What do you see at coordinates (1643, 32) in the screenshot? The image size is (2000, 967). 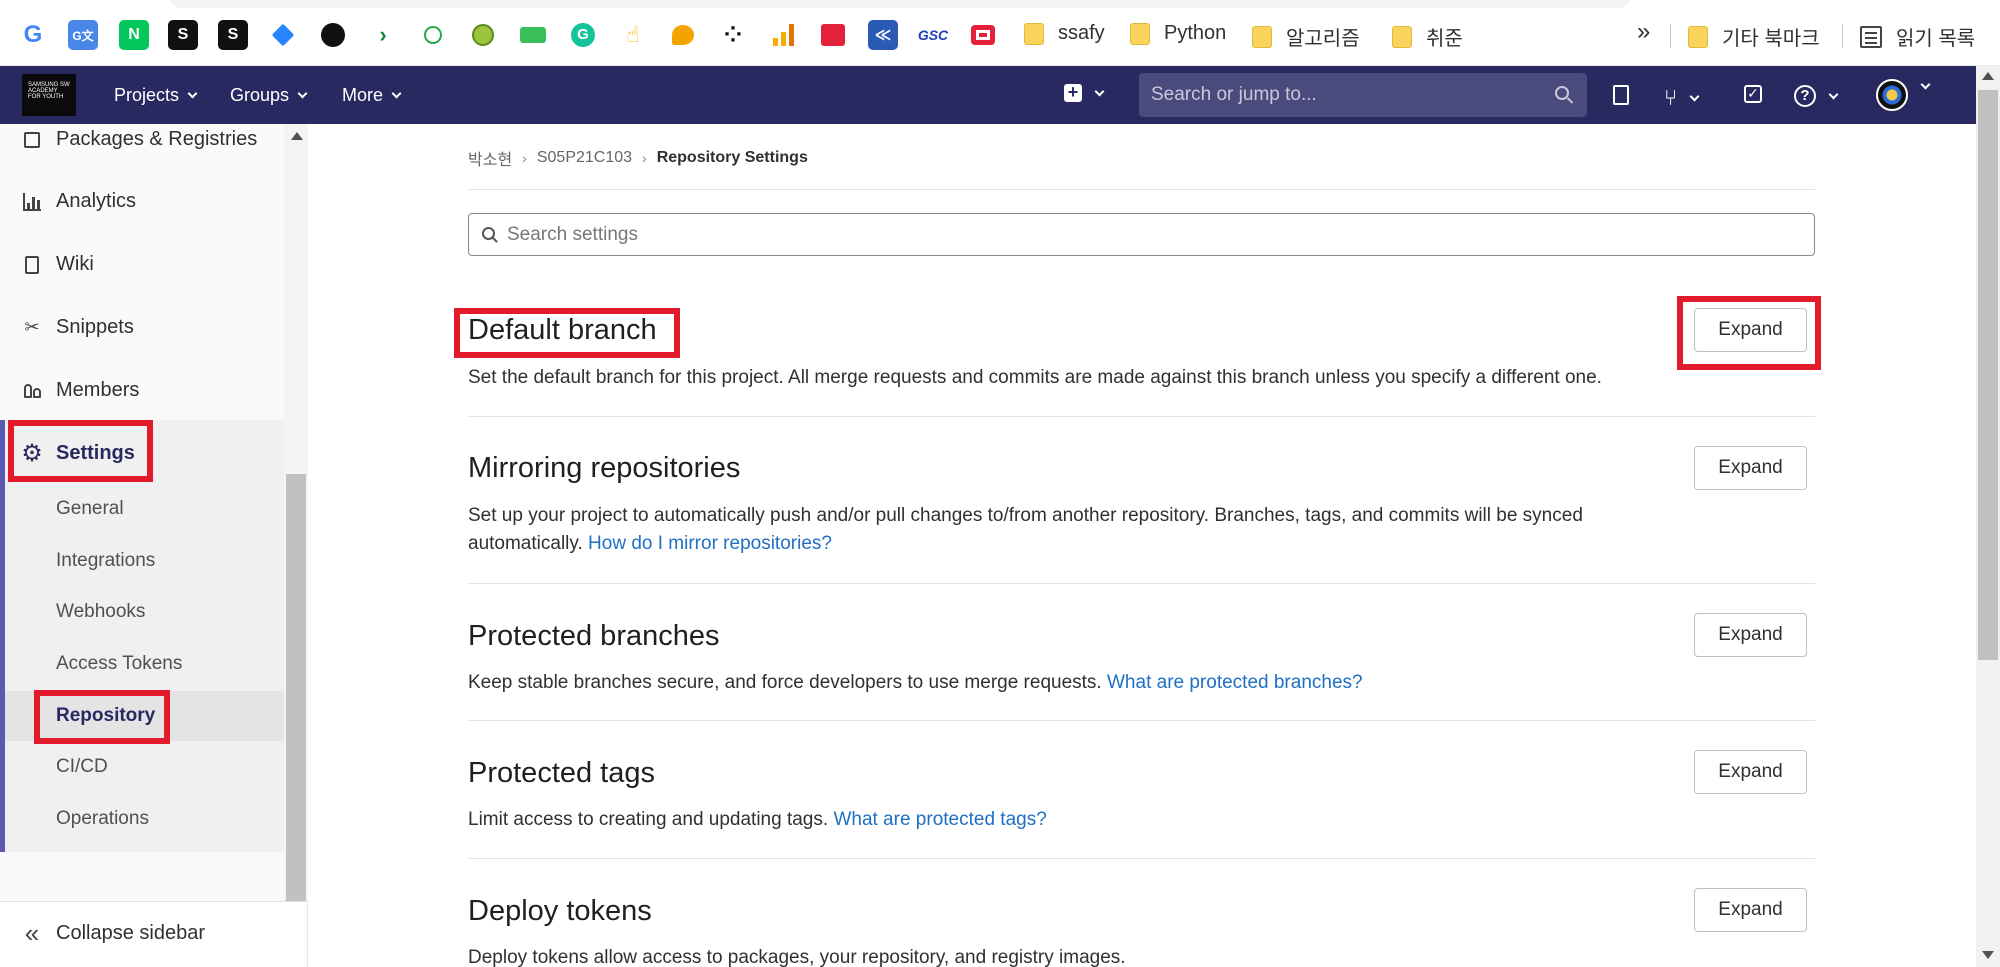 I see `more-bookmarks-icon: »` at bounding box center [1643, 32].